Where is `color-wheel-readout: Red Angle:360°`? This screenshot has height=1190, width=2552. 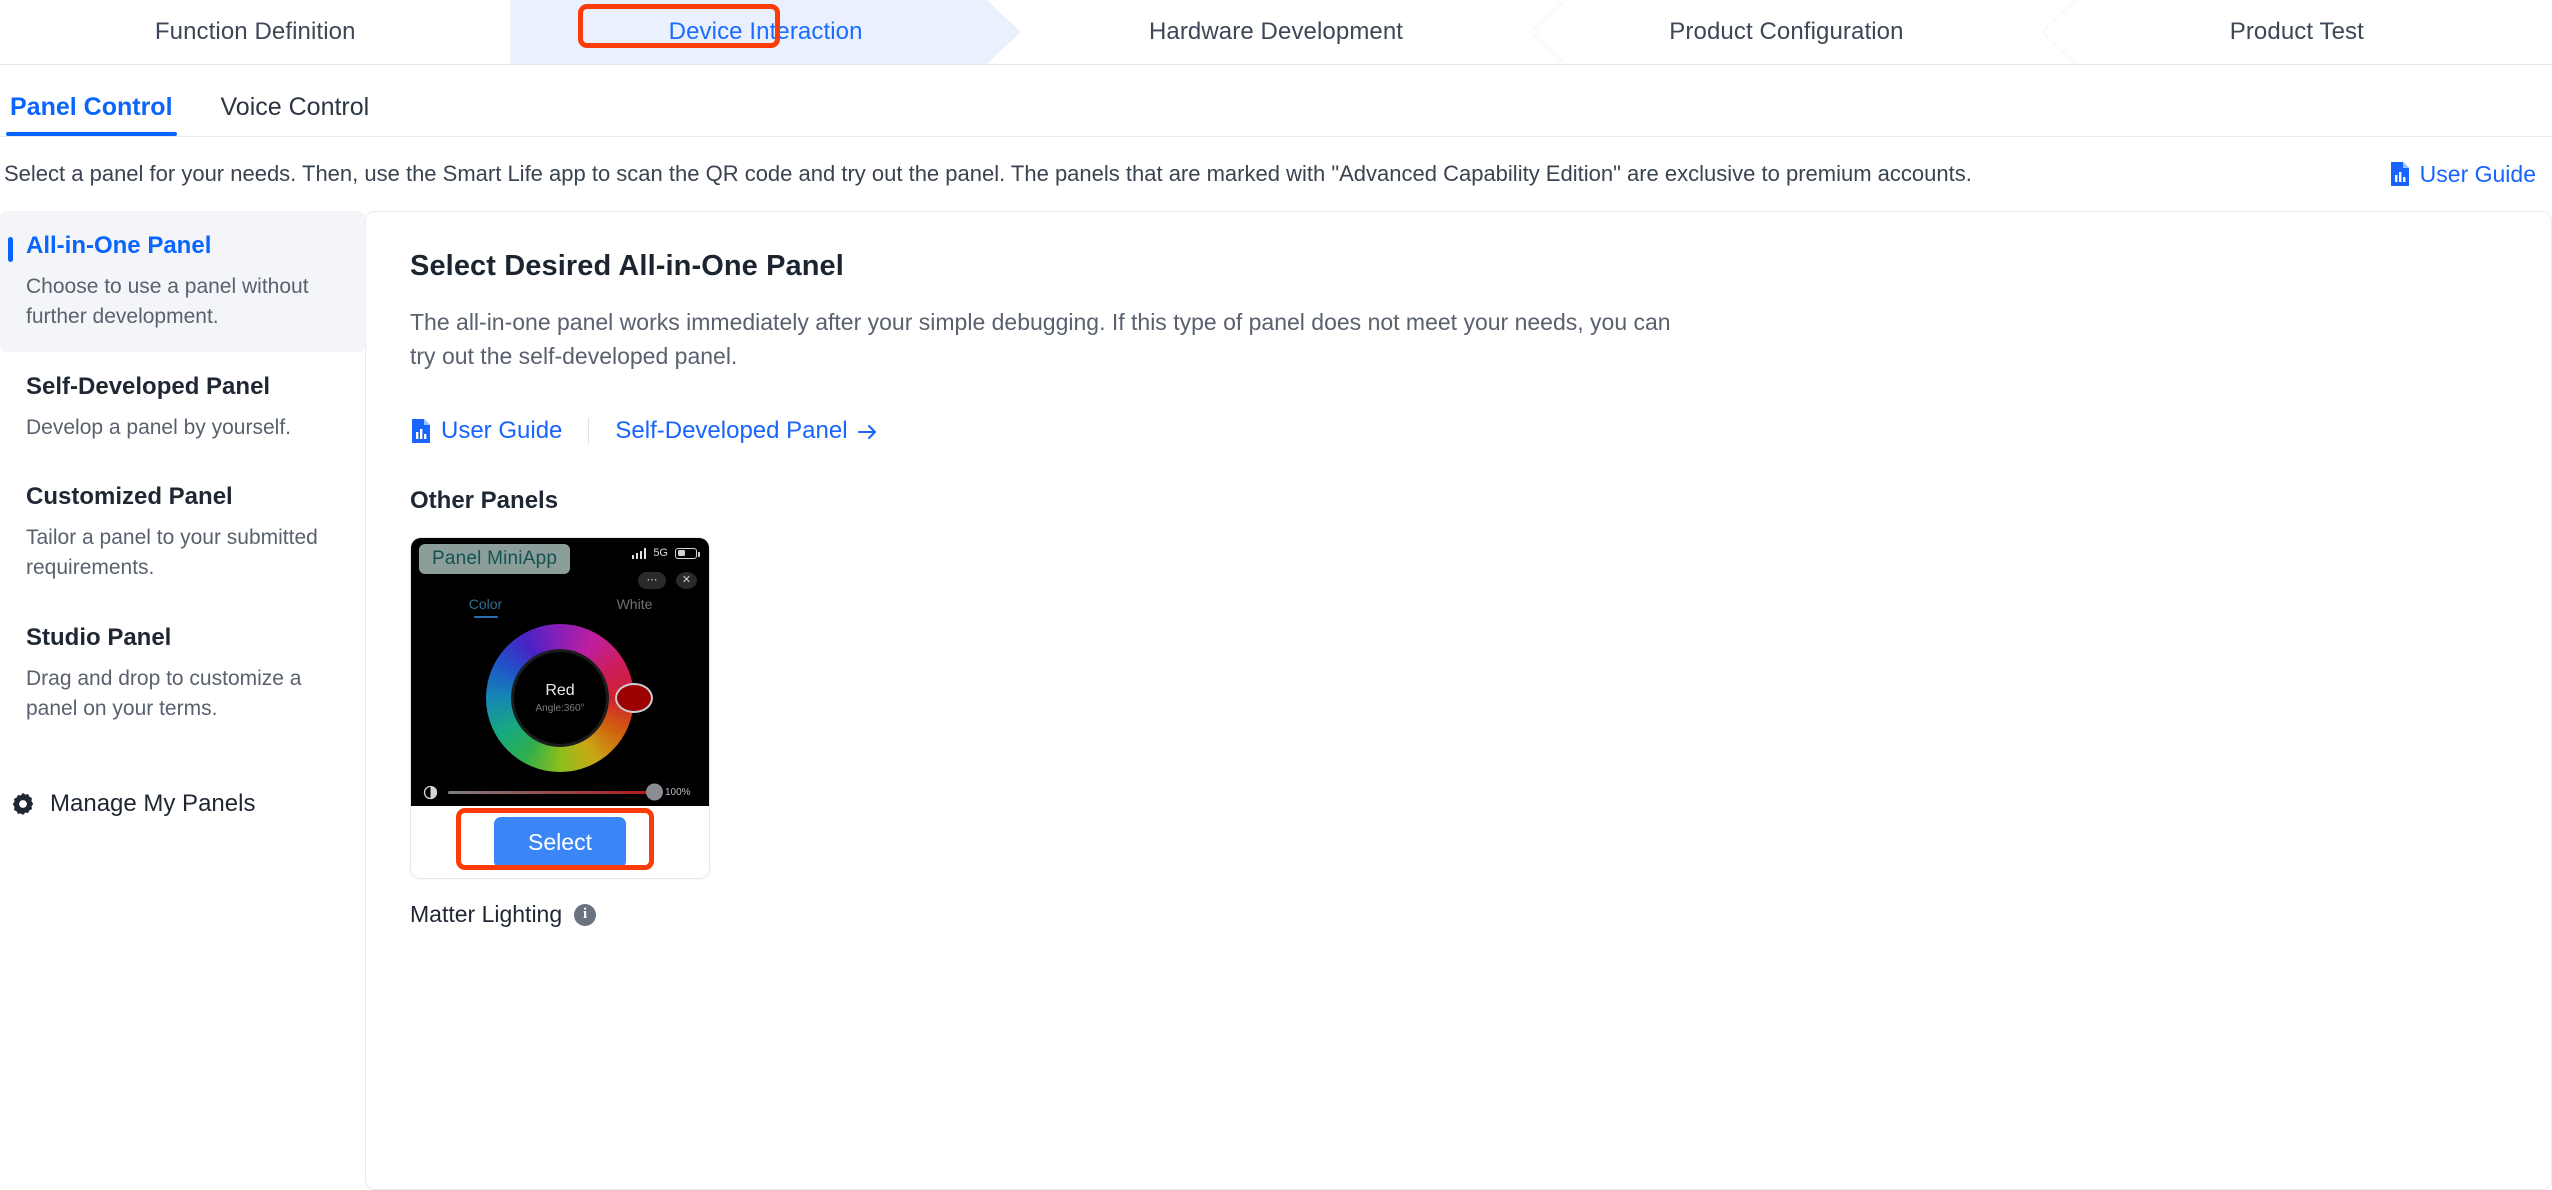
color-wheel-readout: Red Angle:360° is located at coordinates (560, 698).